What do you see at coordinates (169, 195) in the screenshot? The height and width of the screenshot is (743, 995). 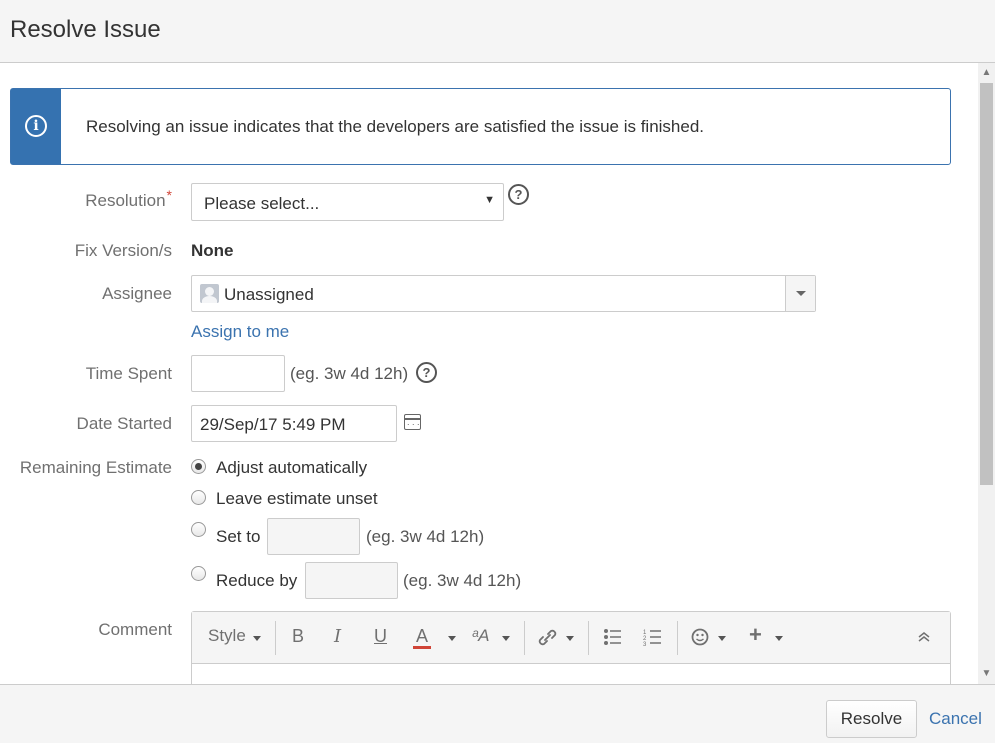 I see `required-marker: *` at bounding box center [169, 195].